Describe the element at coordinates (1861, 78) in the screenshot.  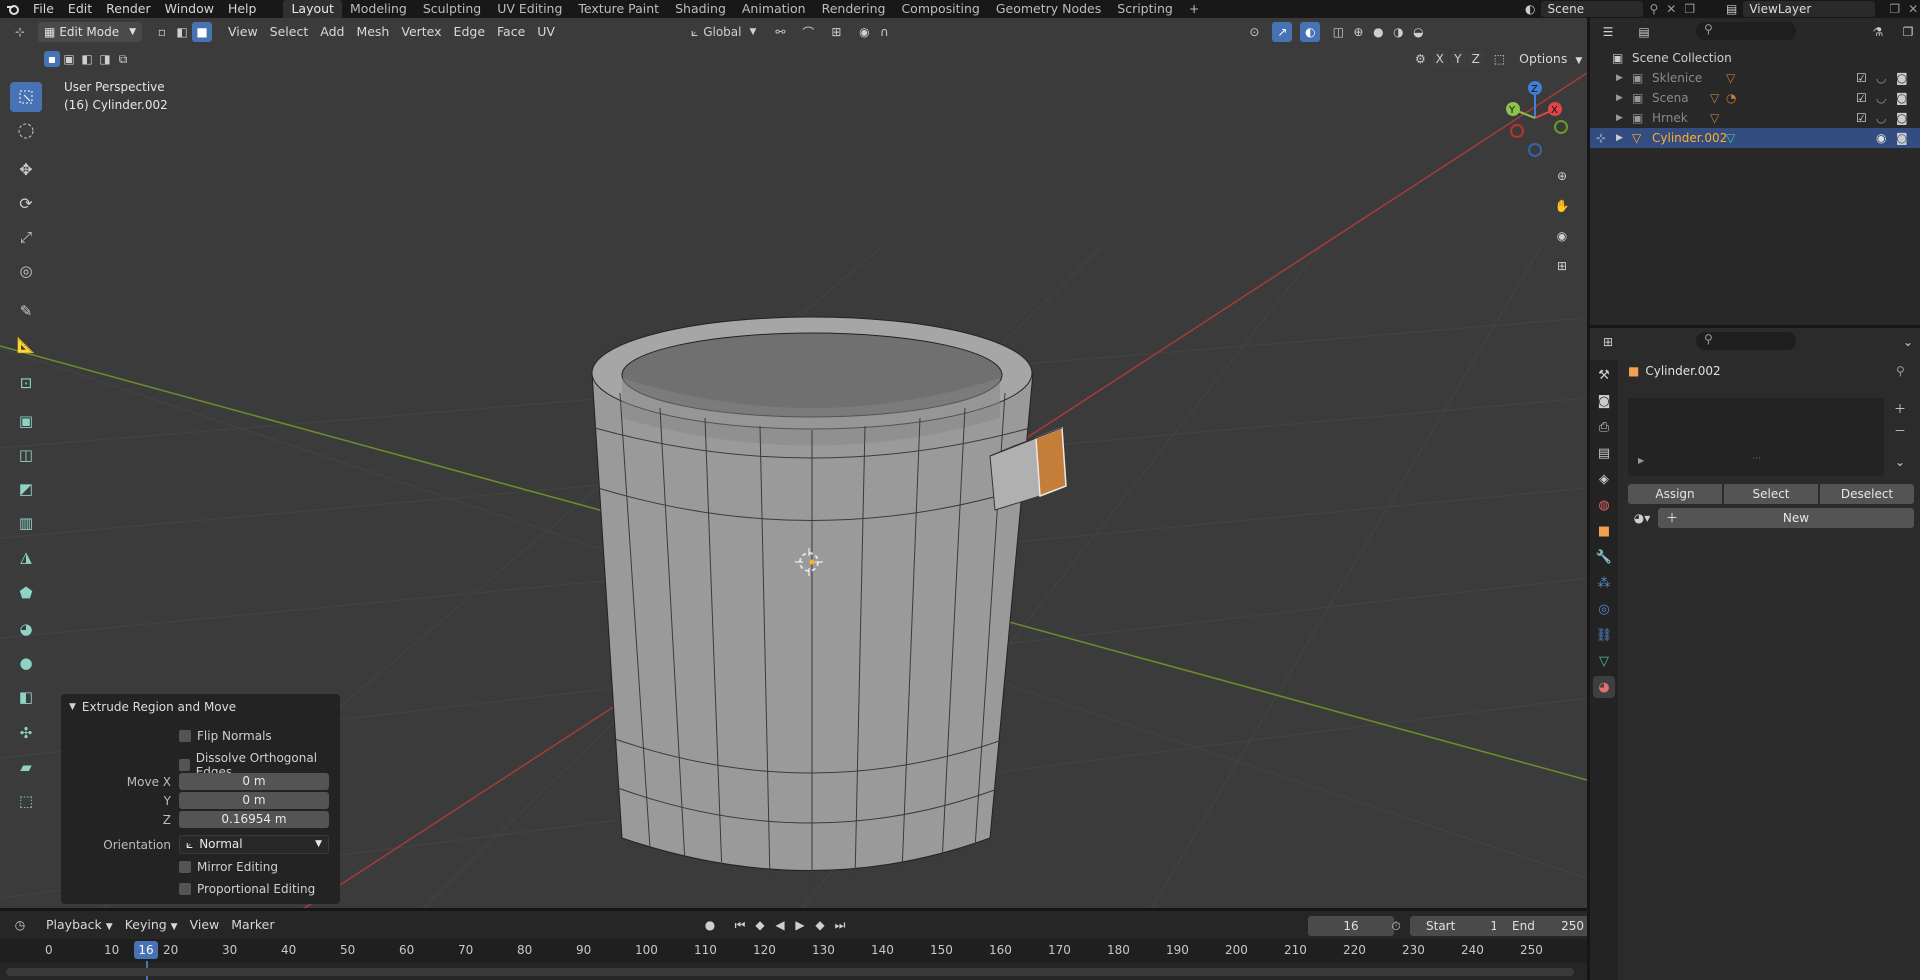
I see `visibility-checkbox: ☑` at that location.